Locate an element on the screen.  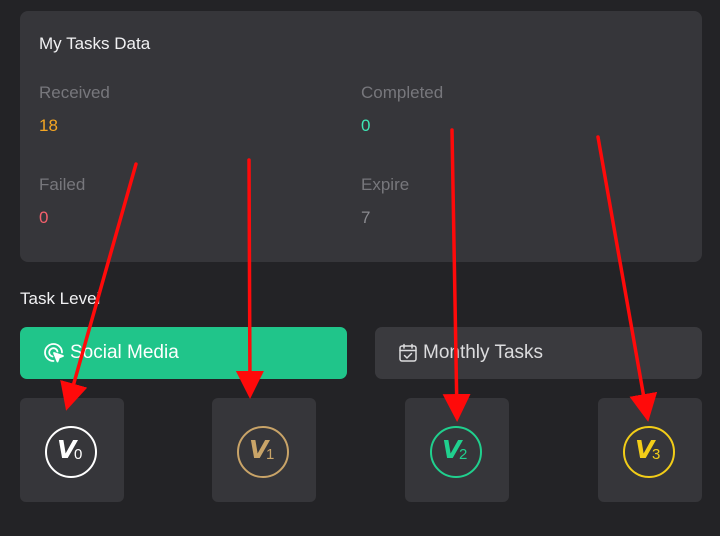
received-value: 18 is located at coordinates (48, 125).